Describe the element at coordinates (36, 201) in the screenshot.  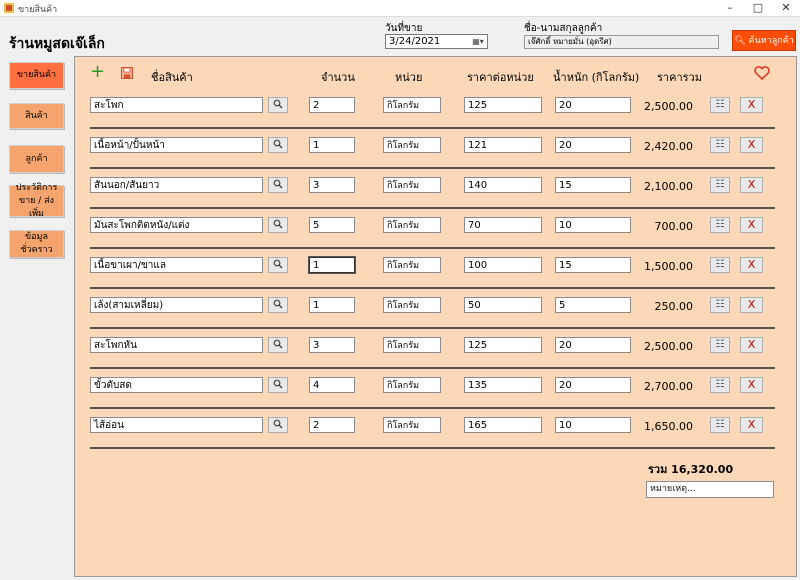
I see `sidebar-item-sales-history: ประวัติการขาย / ส่งเพิ่ม` at that location.